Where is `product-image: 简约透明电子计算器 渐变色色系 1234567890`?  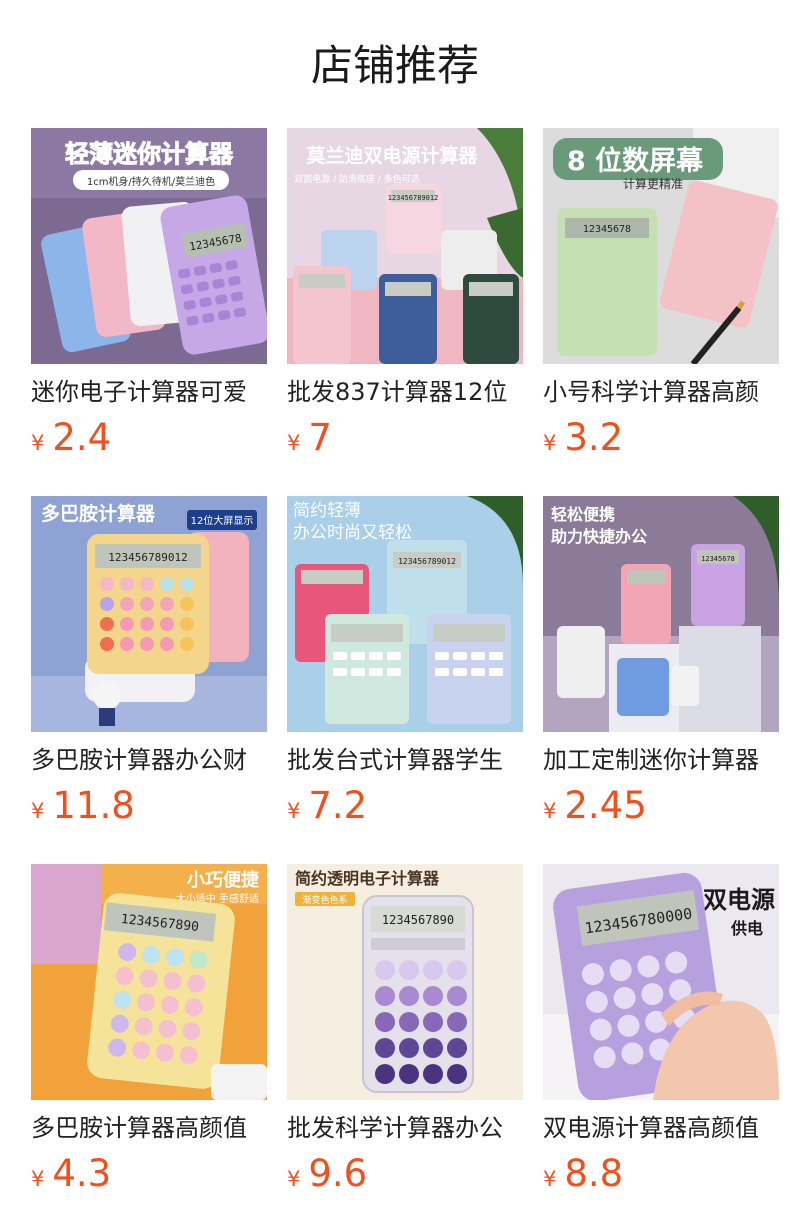 product-image: 简约透明电子计算器 渐变色色系 1234567890 is located at coordinates (405, 982).